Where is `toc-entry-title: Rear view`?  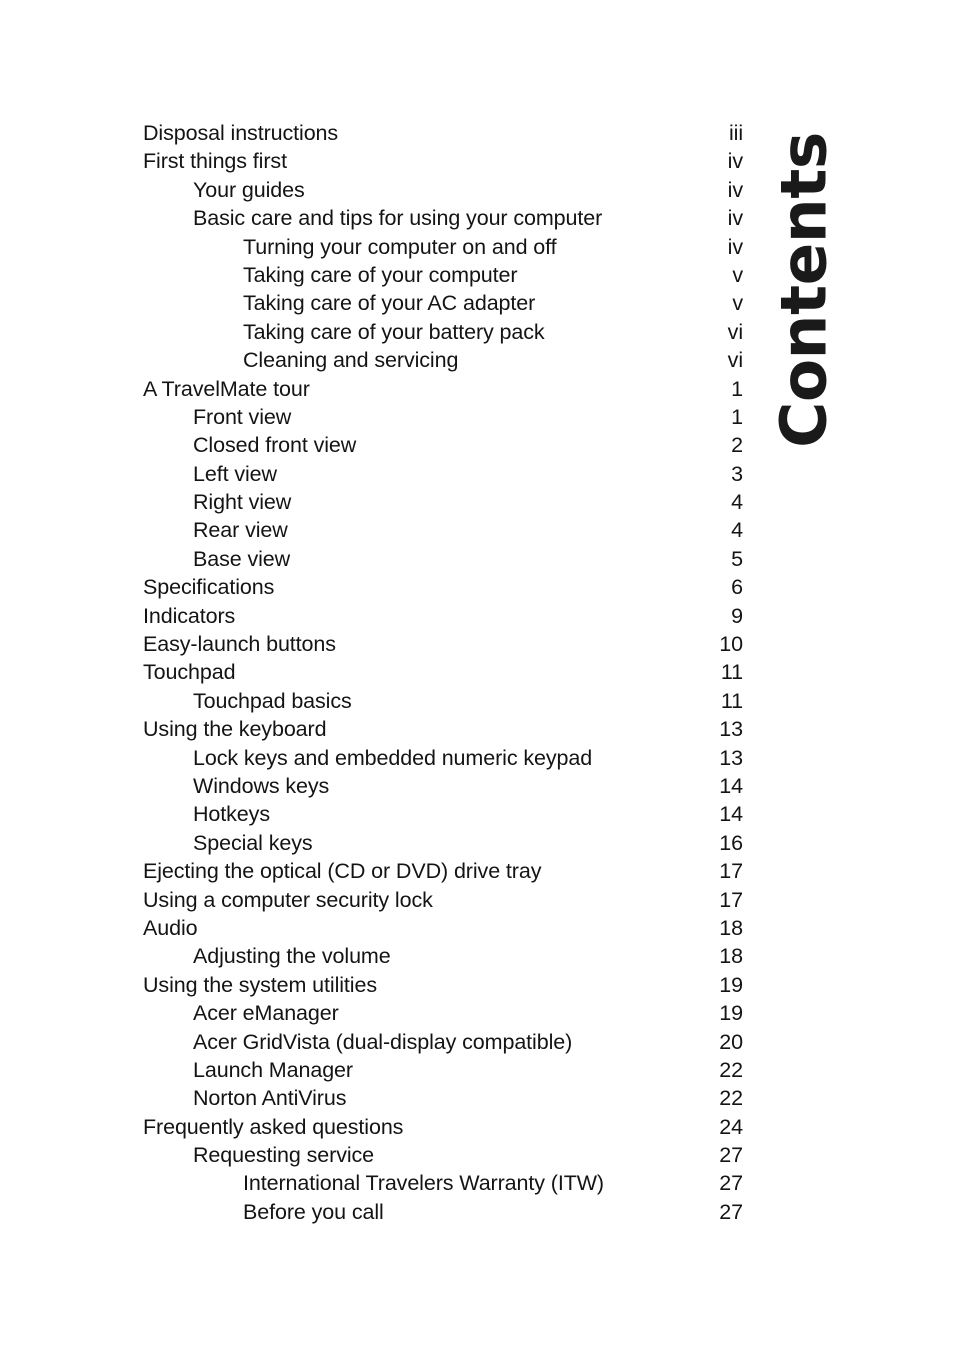 toc-entry-title: Rear view is located at coordinates (240, 530).